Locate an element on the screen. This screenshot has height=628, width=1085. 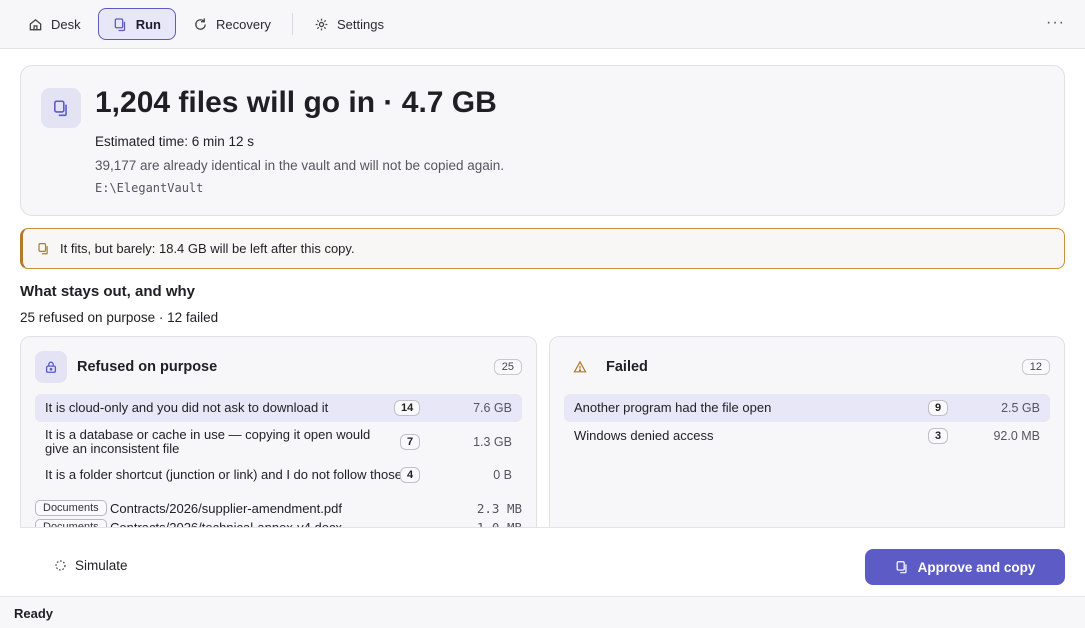
simulate-button: Simulate is located at coordinates (91, 565).